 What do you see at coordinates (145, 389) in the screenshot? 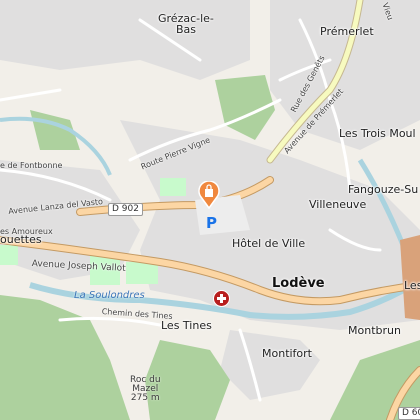
I see `peak-roc-du-mazel: Roc du Mazel 275 m` at bounding box center [145, 389].